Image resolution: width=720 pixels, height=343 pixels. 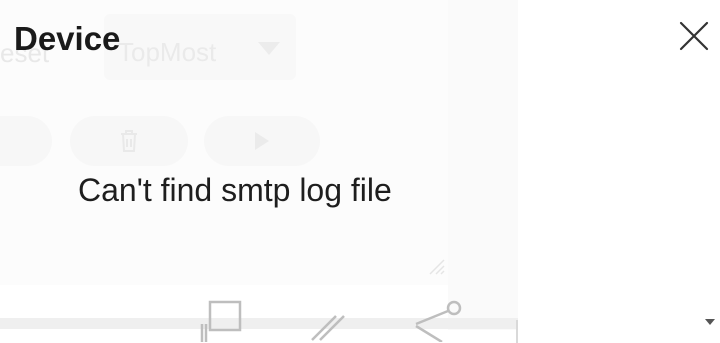 What do you see at coordinates (167, 52) in the screenshot?
I see `select-value: TopMost` at bounding box center [167, 52].